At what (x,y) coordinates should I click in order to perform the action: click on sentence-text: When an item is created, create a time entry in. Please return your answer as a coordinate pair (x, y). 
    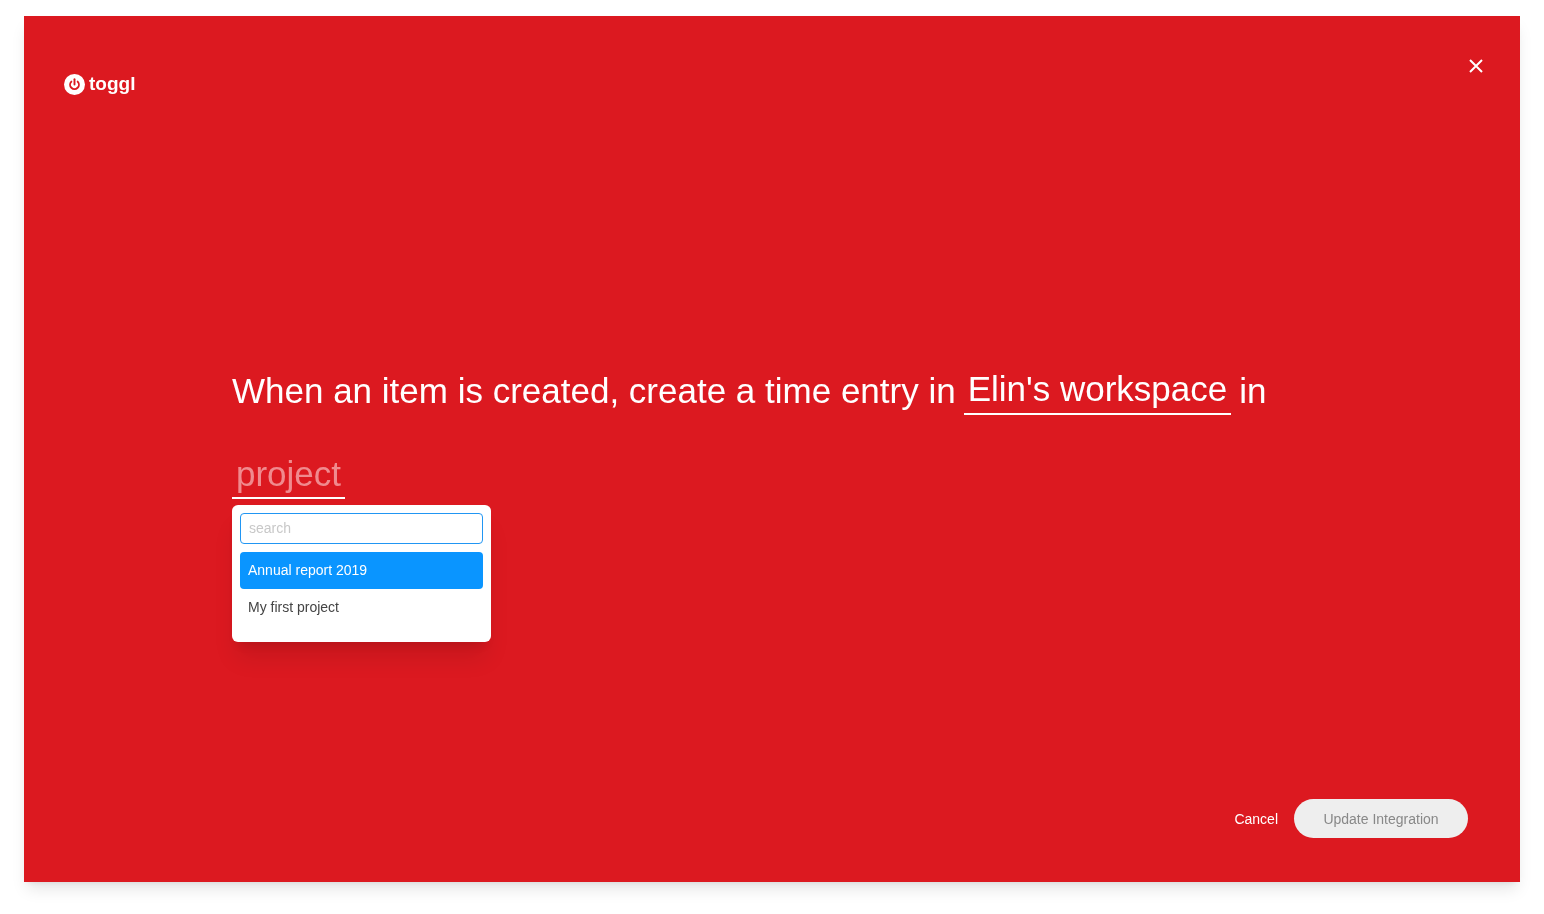
    Looking at the image, I should click on (594, 390).